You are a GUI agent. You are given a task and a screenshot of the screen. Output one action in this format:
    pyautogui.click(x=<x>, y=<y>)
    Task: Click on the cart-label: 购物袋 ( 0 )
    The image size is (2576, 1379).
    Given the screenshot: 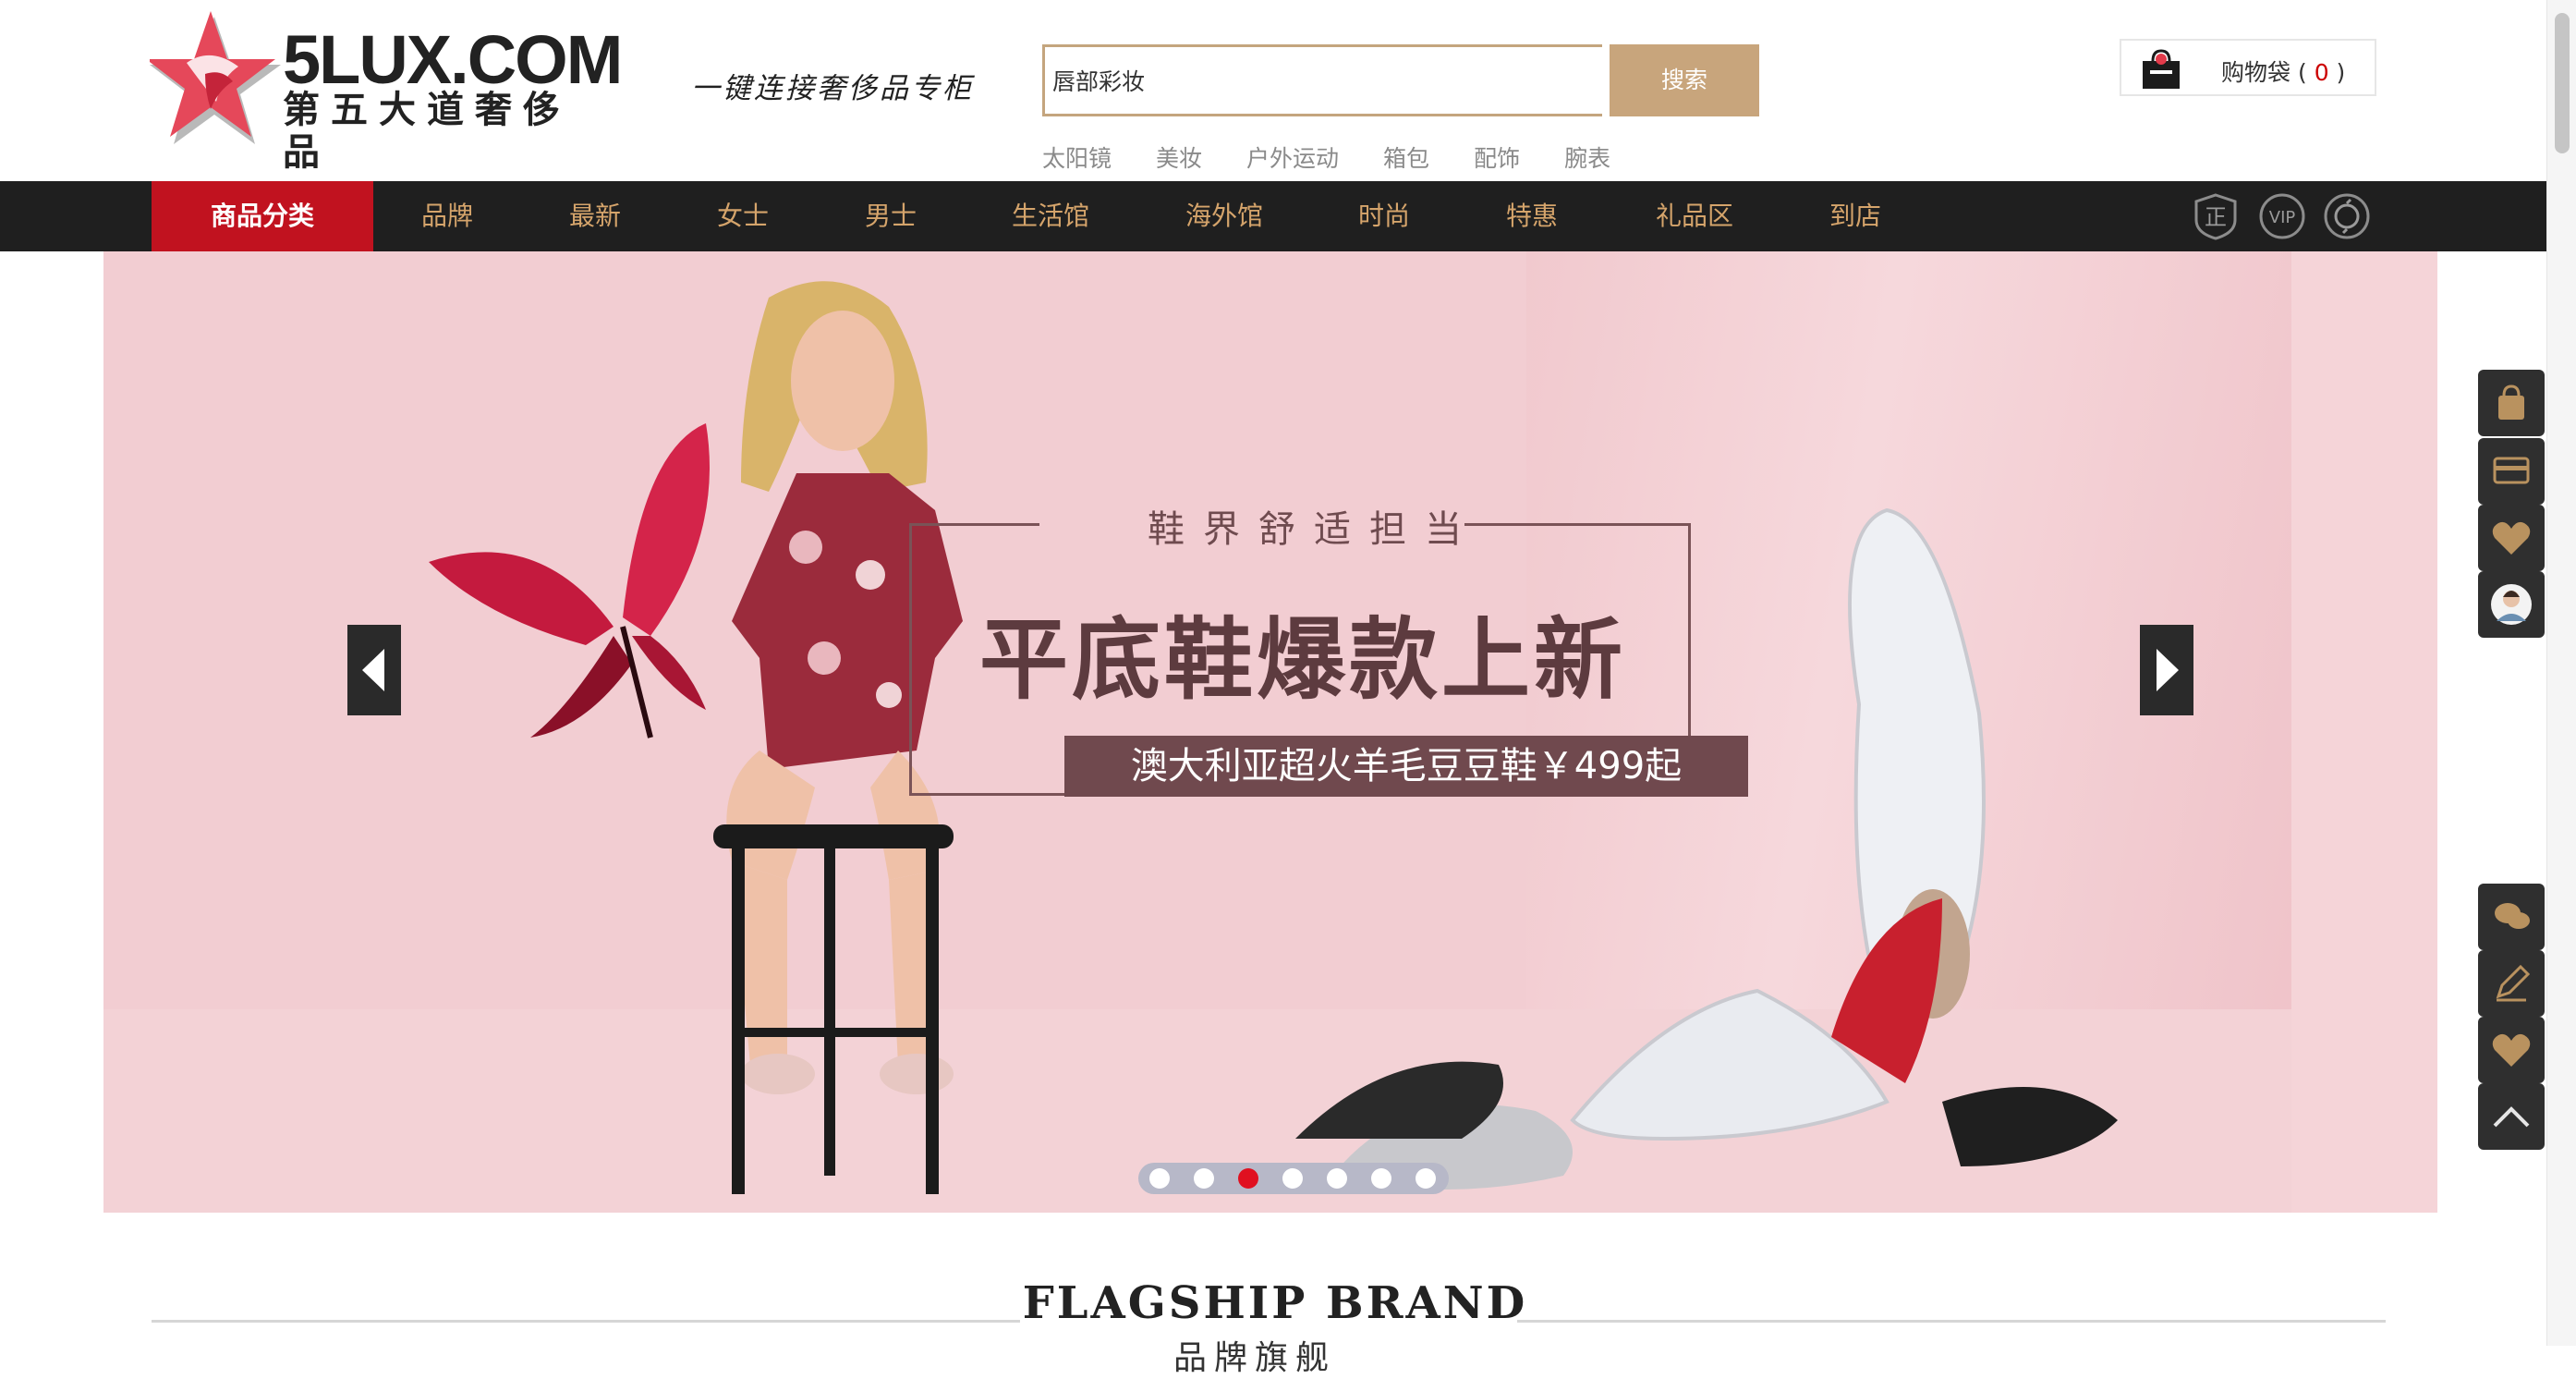 What is the action you would take?
    pyautogui.click(x=2283, y=71)
    